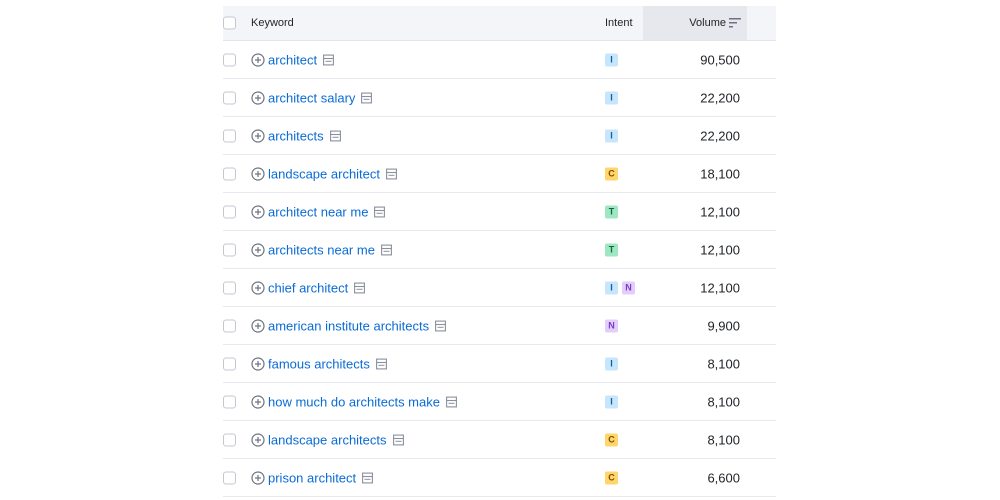 The image size is (1000, 500). Describe the element at coordinates (229, 23) in the screenshot. I see `select-all-checkbox` at that location.